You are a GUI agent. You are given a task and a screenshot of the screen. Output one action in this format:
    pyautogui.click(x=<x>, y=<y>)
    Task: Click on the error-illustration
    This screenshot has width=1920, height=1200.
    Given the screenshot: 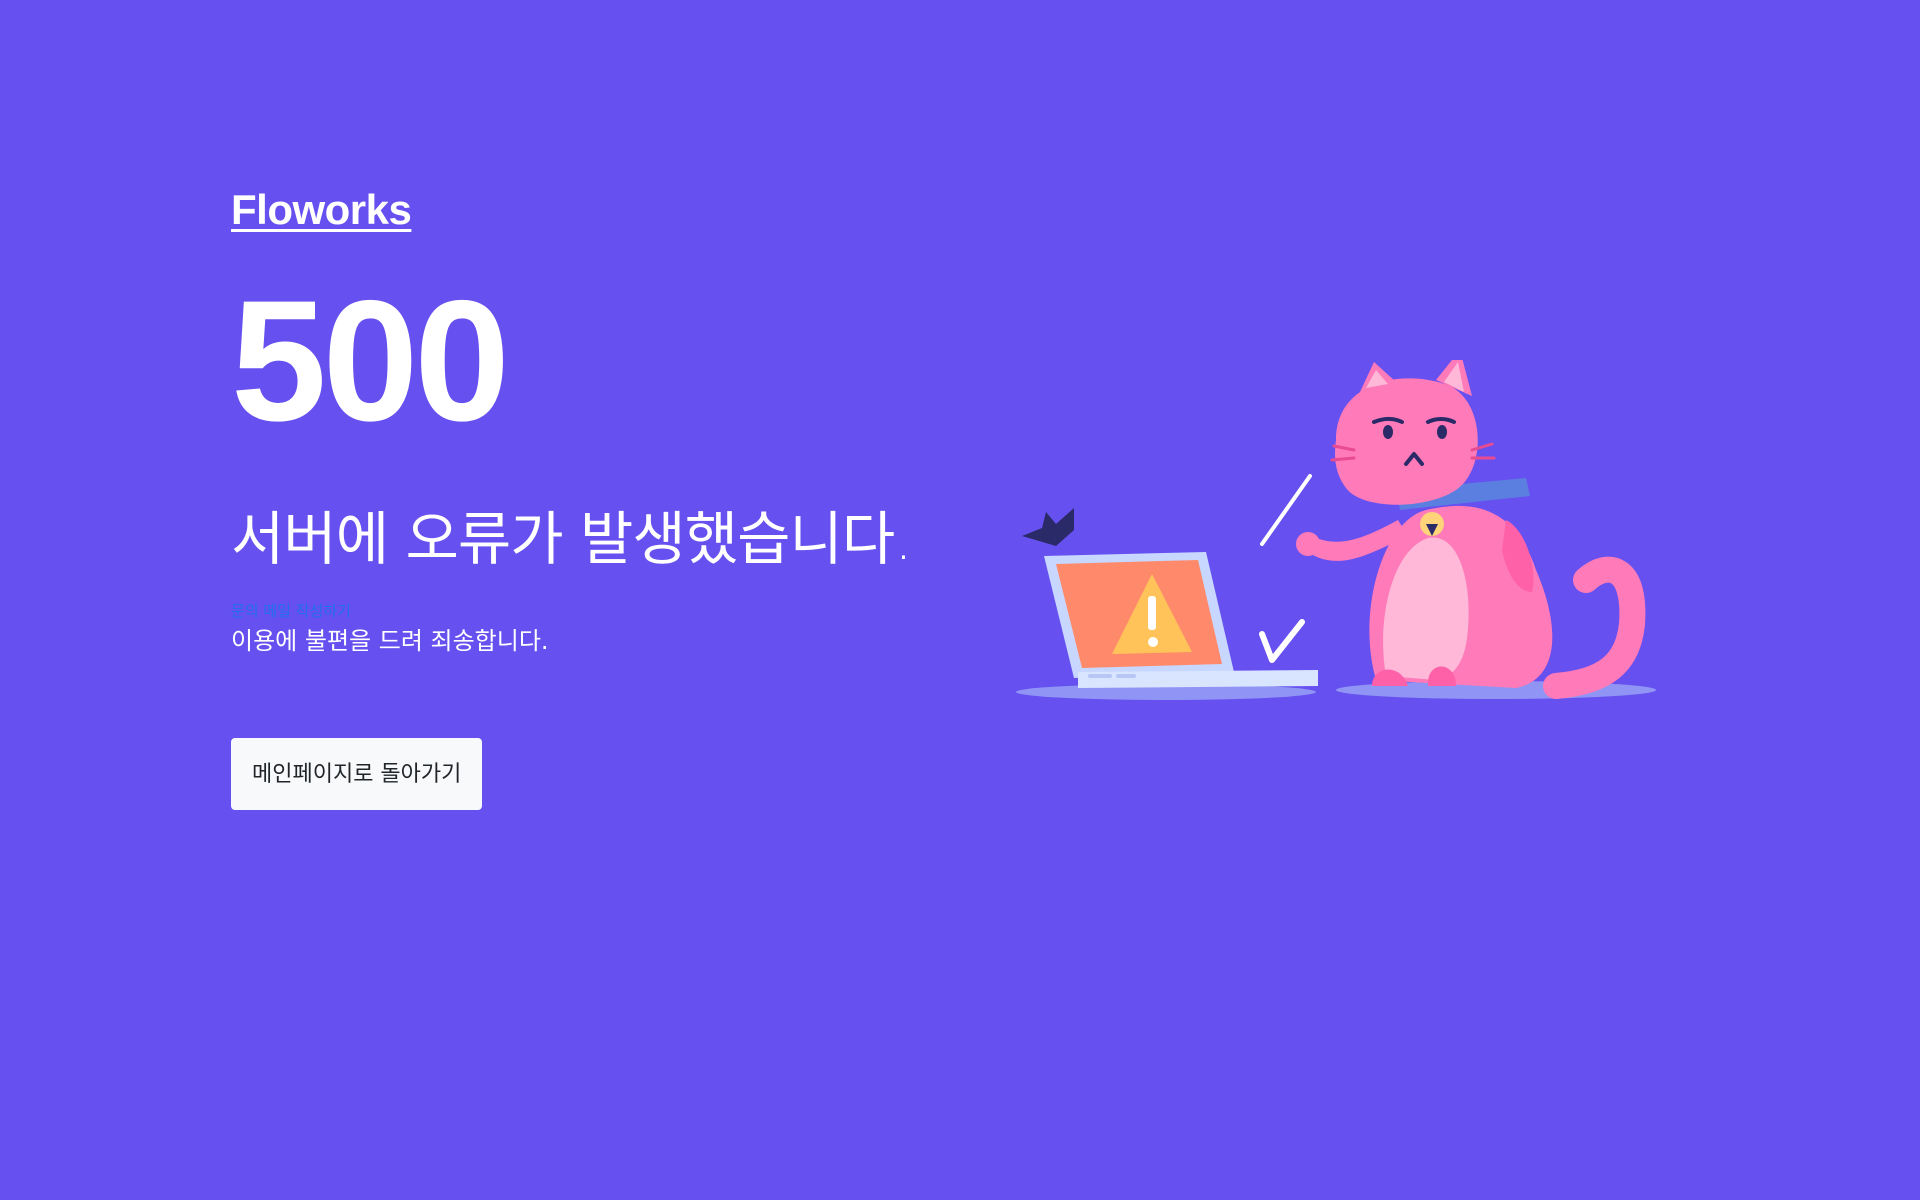 What is the action you would take?
    pyautogui.click(x=1336, y=540)
    